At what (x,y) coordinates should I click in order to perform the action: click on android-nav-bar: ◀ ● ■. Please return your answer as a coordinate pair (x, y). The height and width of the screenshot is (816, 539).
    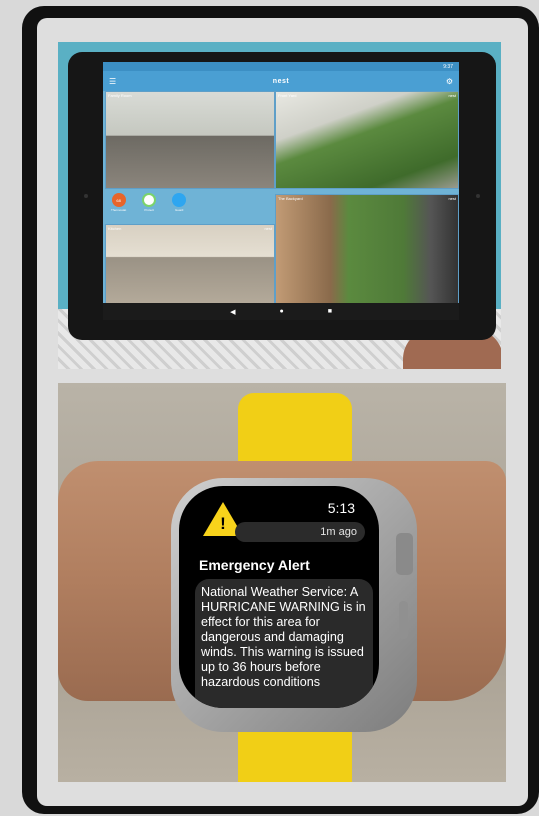
    Looking at the image, I should click on (281, 311).